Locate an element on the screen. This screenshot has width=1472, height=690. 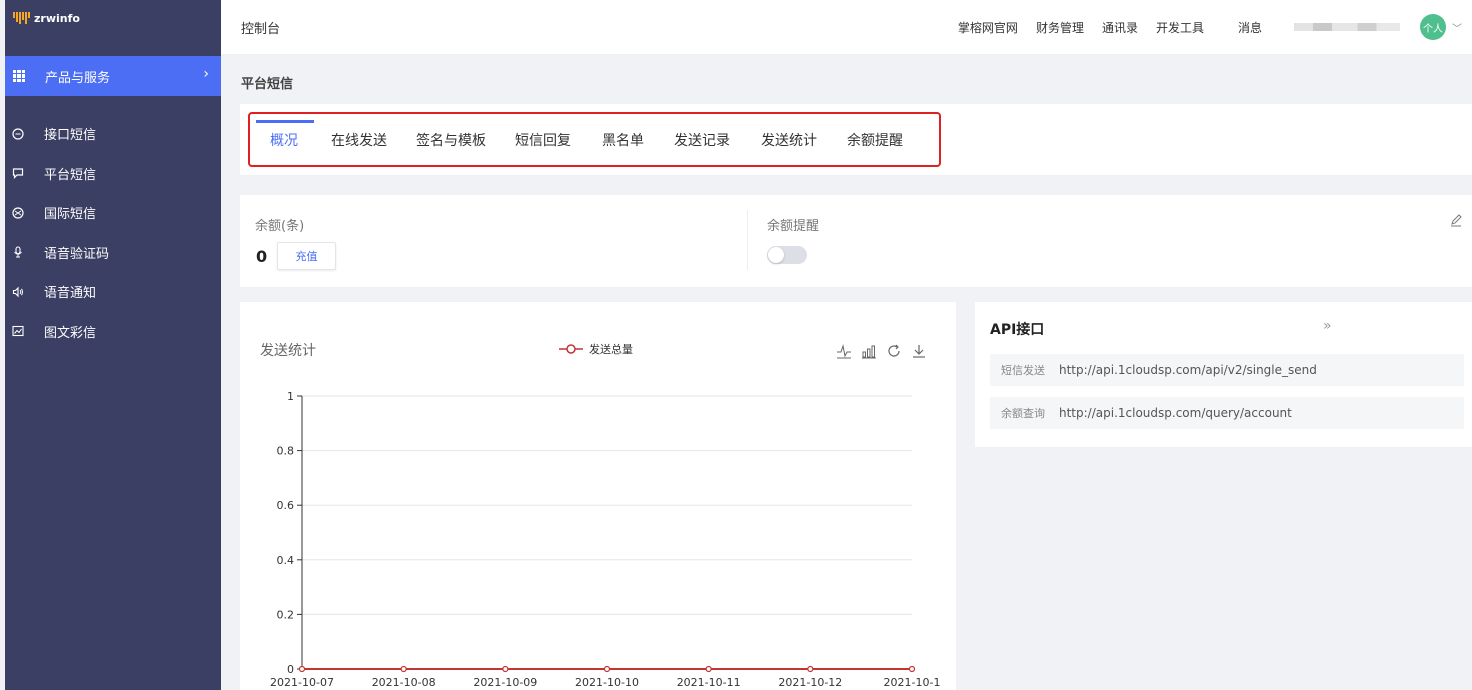
nav-link-dev-tools: 开发工具 is located at coordinates (1180, 27).